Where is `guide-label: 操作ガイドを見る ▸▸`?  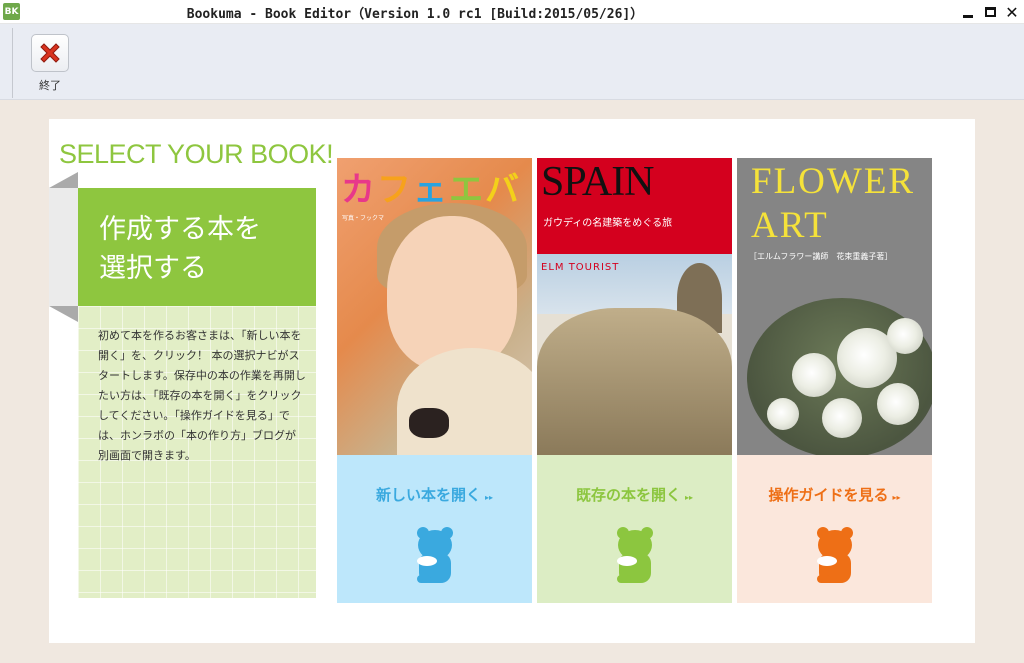
guide-label: 操作ガイドを見る ▸▸ is located at coordinates (834, 494).